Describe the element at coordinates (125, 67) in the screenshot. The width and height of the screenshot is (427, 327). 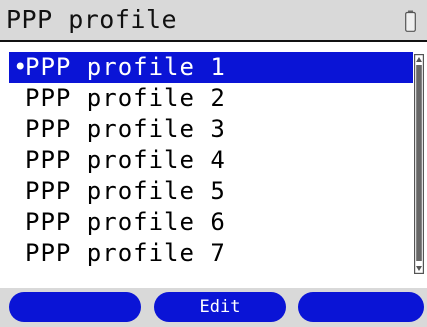
I see `list-item-label: PPP profile 1` at that location.